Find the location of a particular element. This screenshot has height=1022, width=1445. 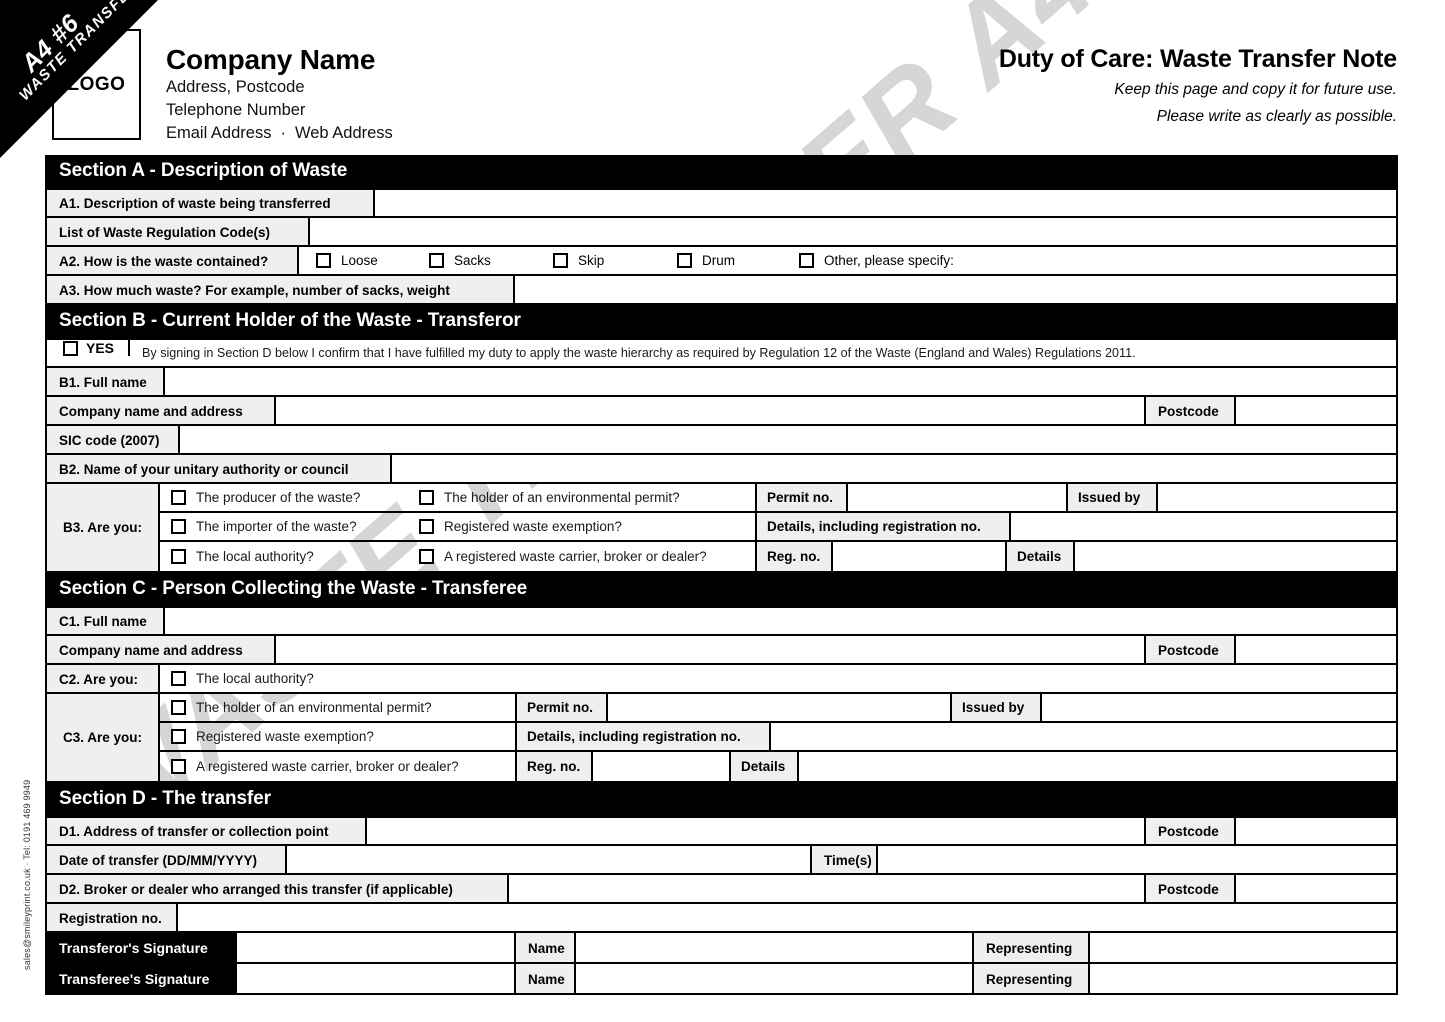

b3-option-exemption: Registered waste exemption? is located at coordinates (581, 526).